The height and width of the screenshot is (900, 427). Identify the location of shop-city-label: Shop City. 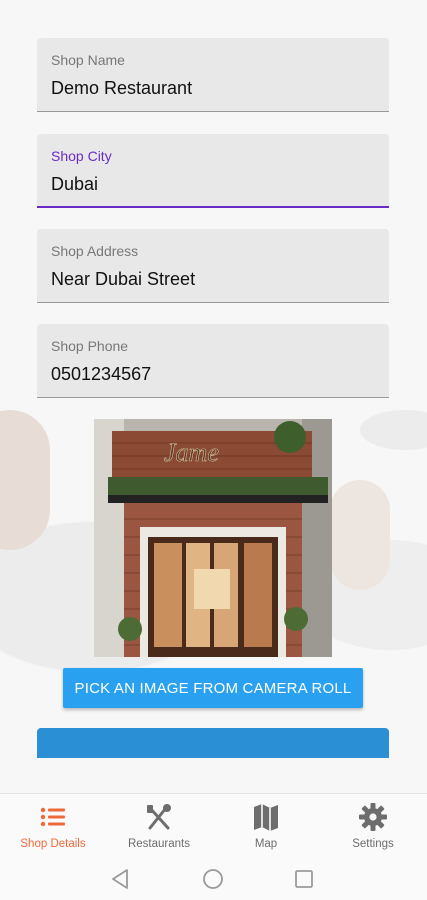
(81, 156).